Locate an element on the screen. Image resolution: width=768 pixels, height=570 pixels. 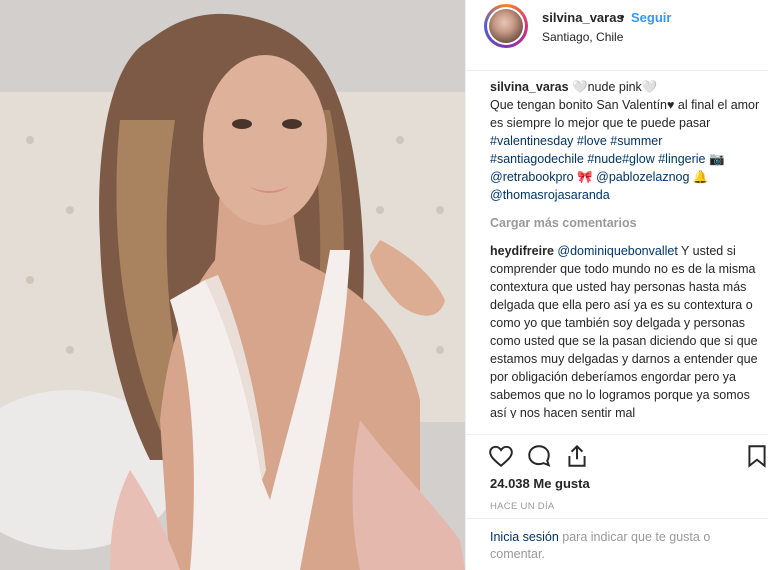
action-bar is located at coordinates (617, 454).